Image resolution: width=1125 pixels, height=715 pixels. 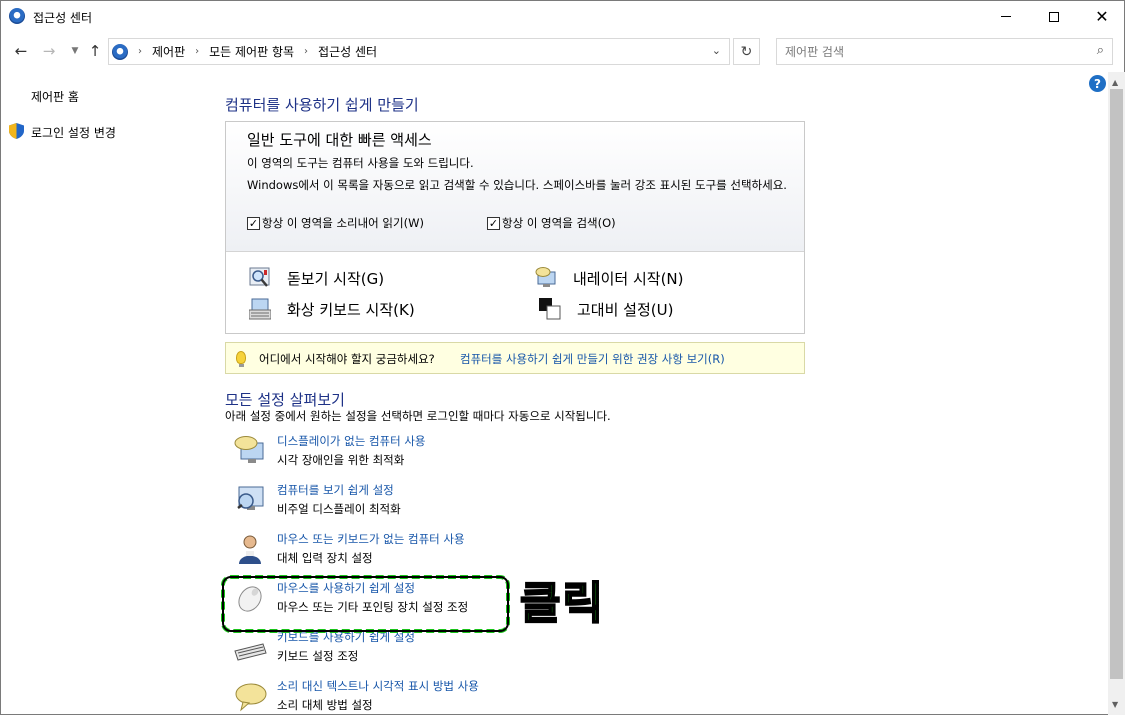 What do you see at coordinates (325, 705) in the screenshot?
I see `setting-description: 소리 대체 방법 설정` at bounding box center [325, 705].